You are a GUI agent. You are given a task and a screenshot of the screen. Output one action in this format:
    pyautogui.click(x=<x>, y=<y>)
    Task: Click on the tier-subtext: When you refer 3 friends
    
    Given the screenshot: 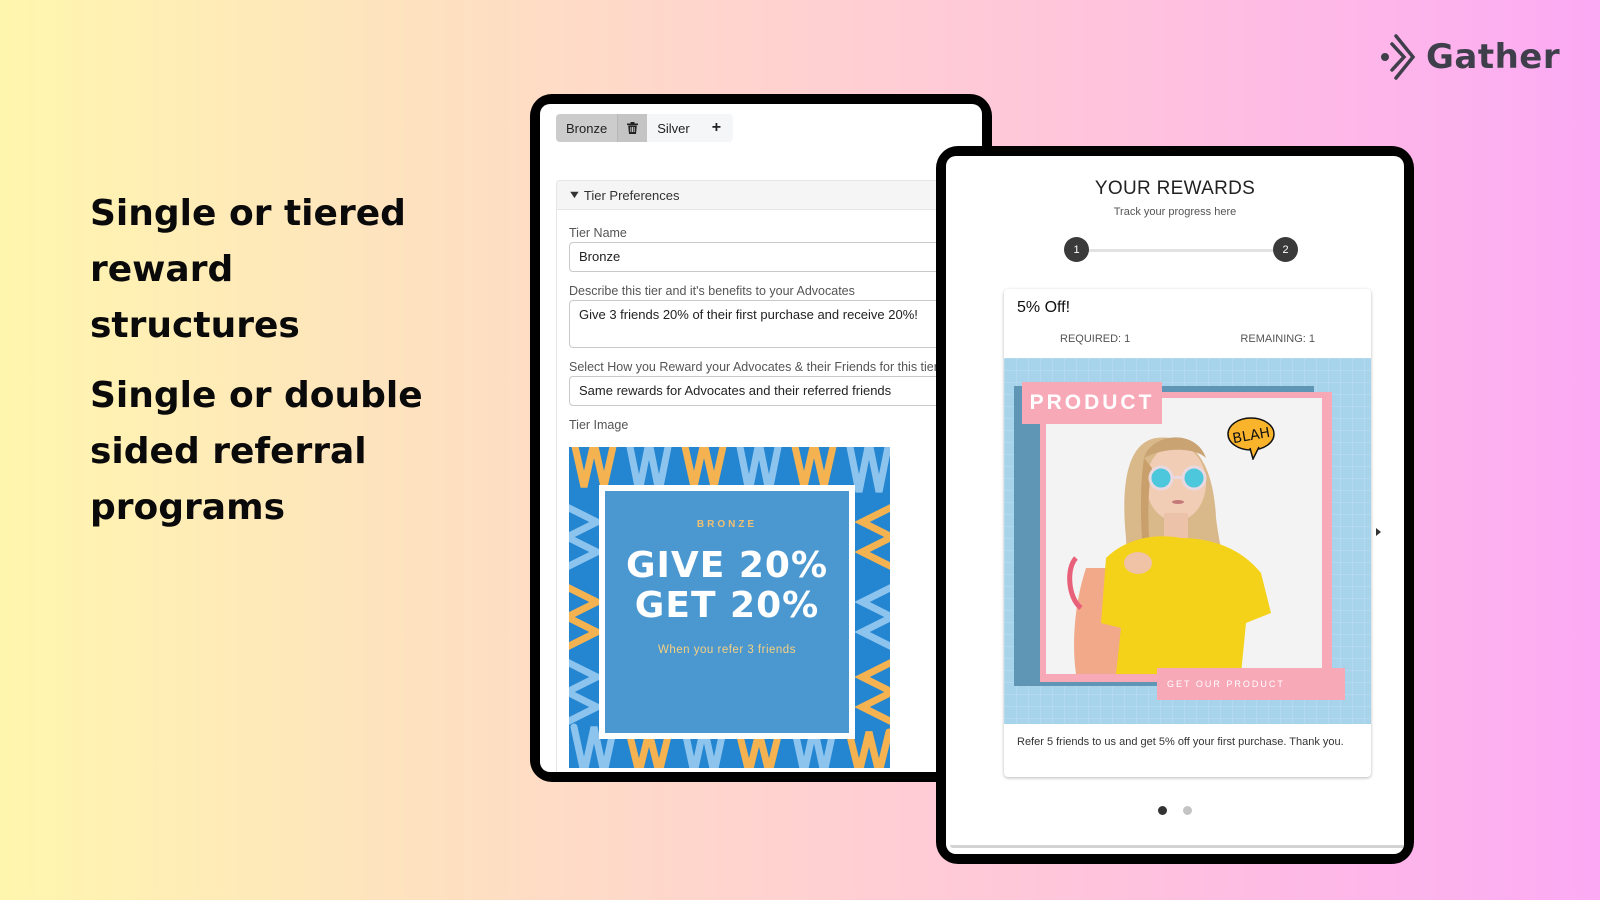 What is the action you would take?
    pyautogui.click(x=727, y=650)
    